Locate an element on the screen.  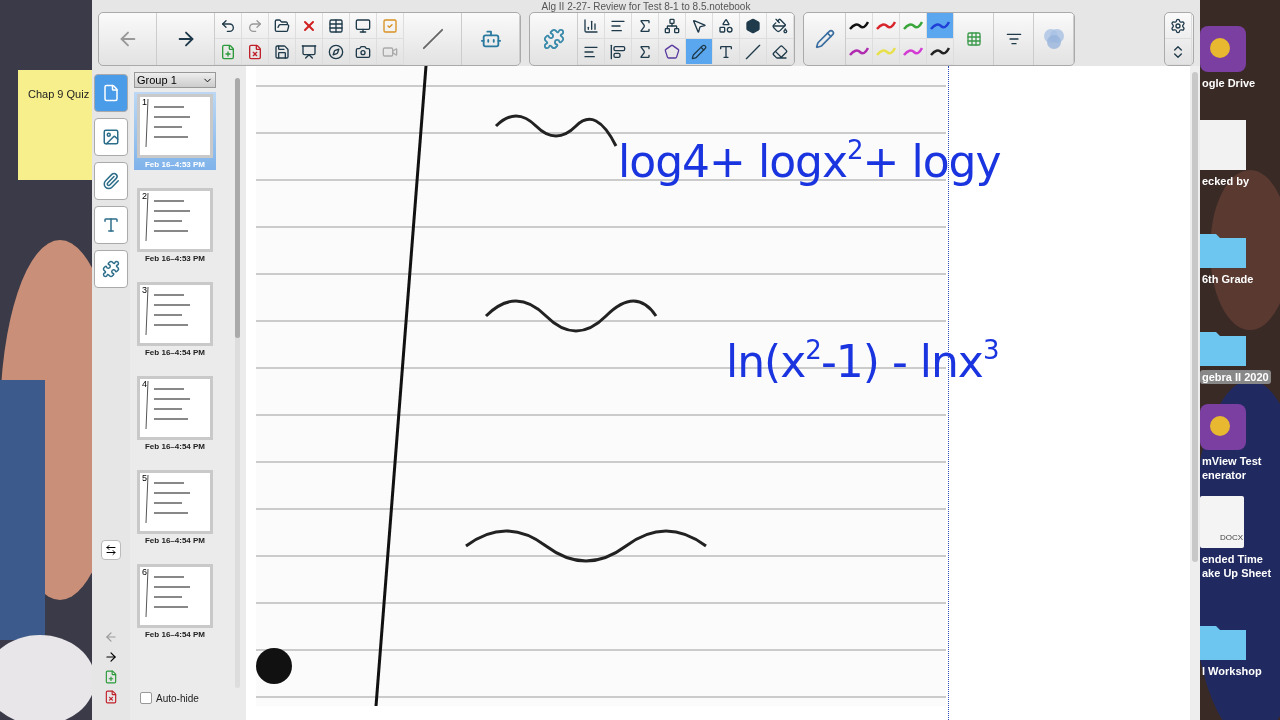
properties-icon is located at coordinates (111, 225).